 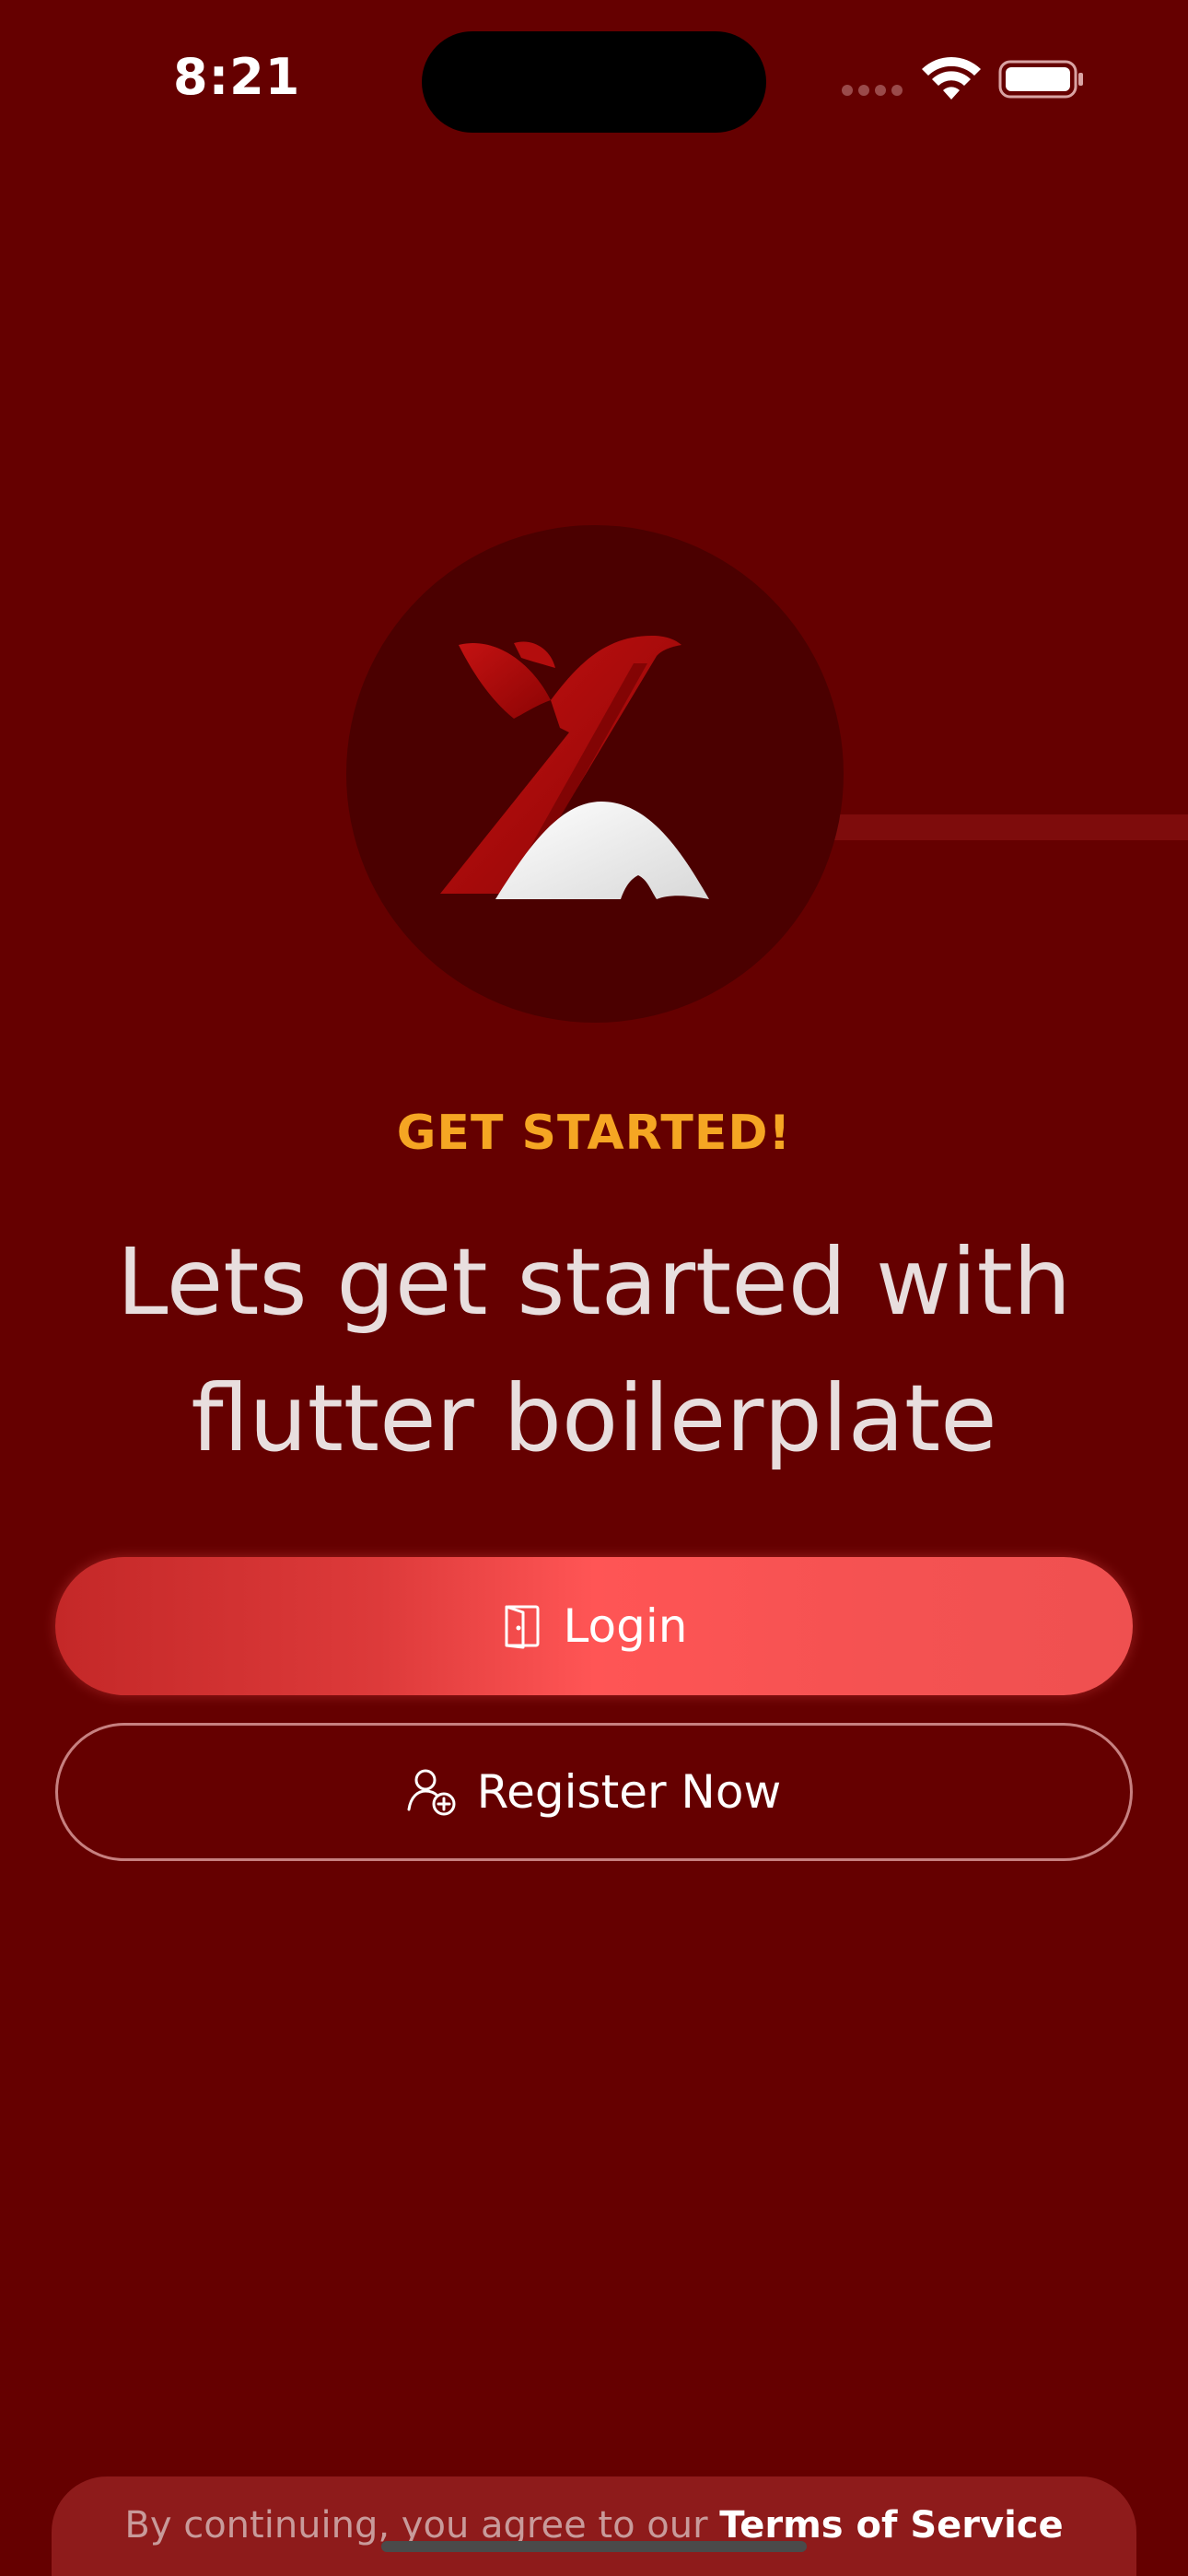 What do you see at coordinates (574, 767) in the screenshot?
I see `brand-logo-icon` at bounding box center [574, 767].